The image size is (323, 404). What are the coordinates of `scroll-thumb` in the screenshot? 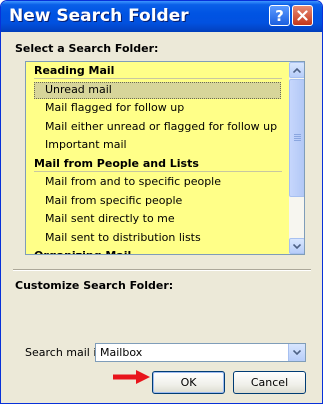 It's located at (296, 138).